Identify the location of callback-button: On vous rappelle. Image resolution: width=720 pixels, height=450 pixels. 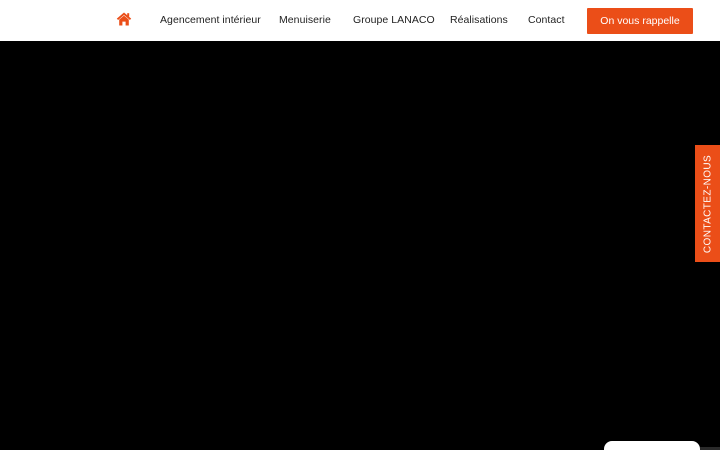
(640, 21).